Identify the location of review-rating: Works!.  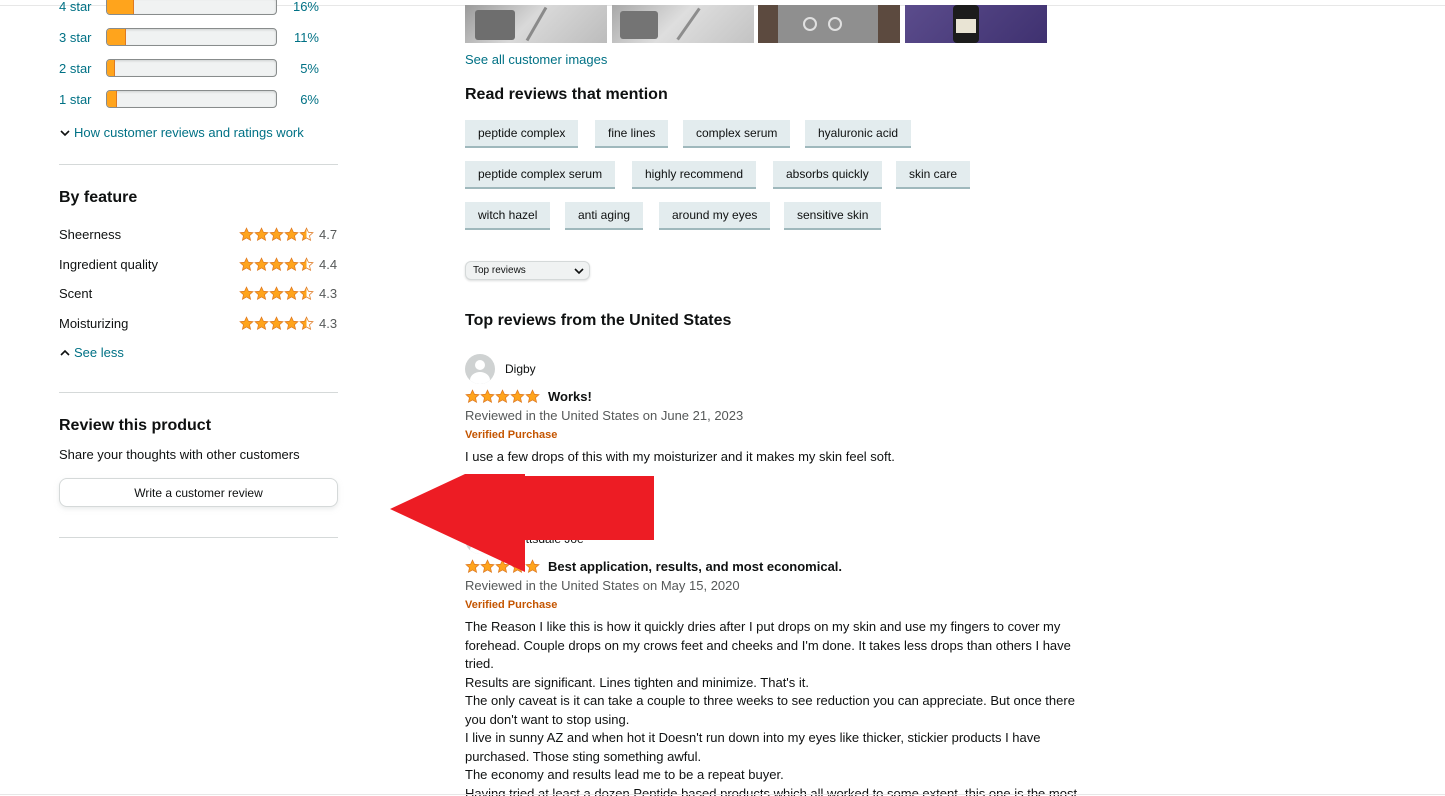
(528, 396).